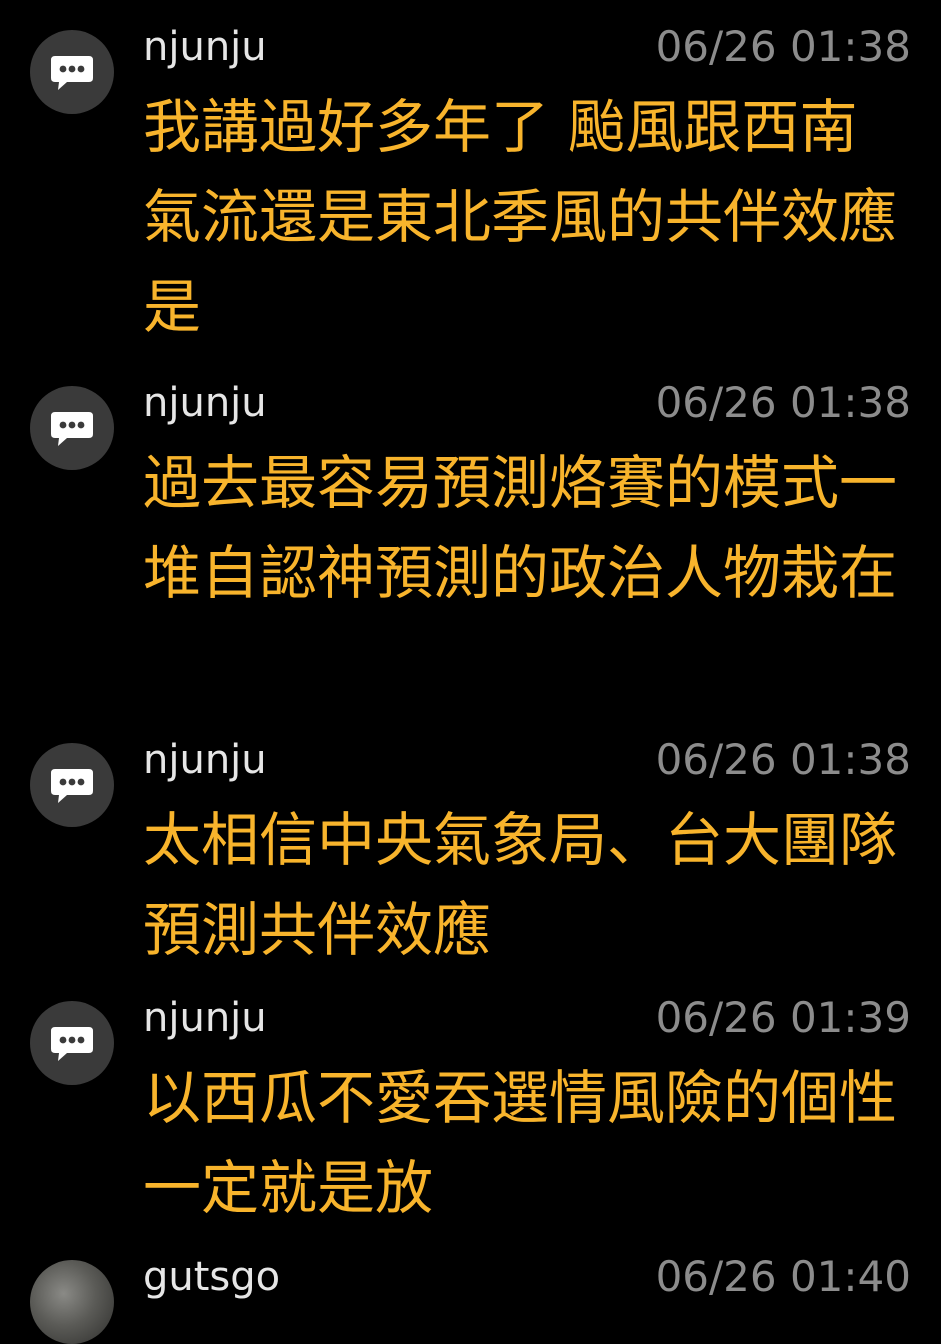 Image resolution: width=941 pixels, height=1344 pixels. What do you see at coordinates (783, 1276) in the screenshot?
I see `comment-timestamp: 06/26 01:40` at bounding box center [783, 1276].